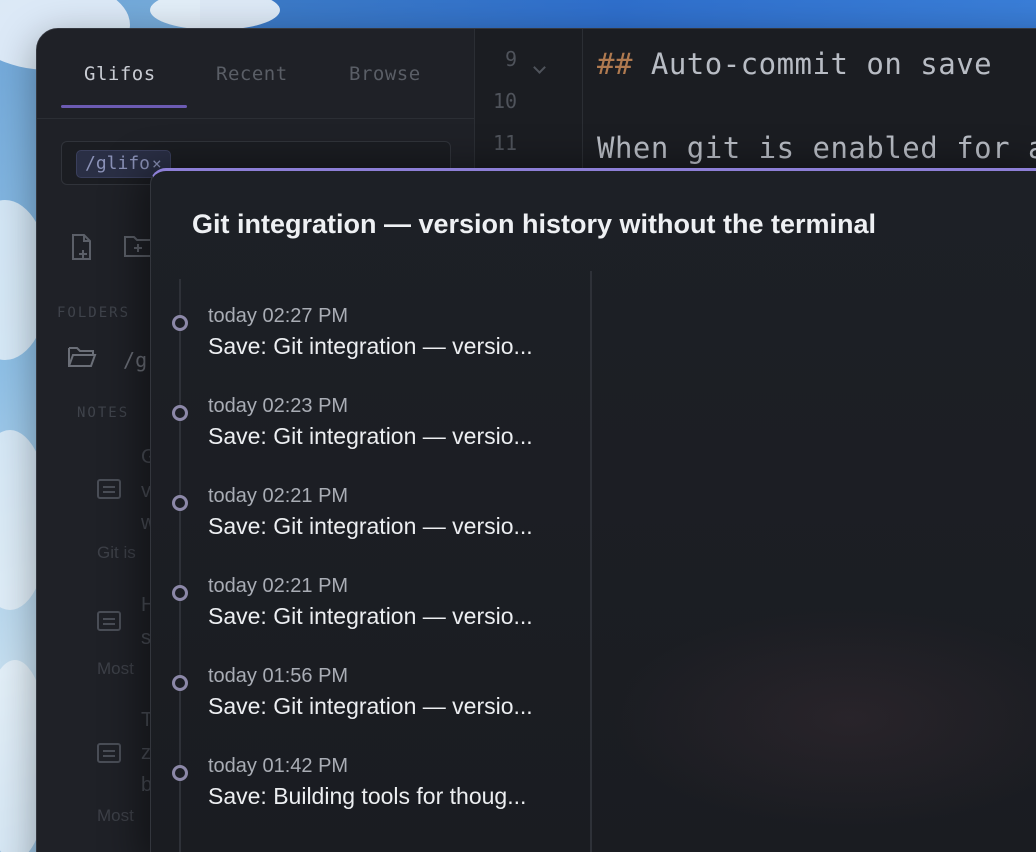 The image size is (1036, 852). I want to click on code-line: When git is enabled for a, so click(816, 148).